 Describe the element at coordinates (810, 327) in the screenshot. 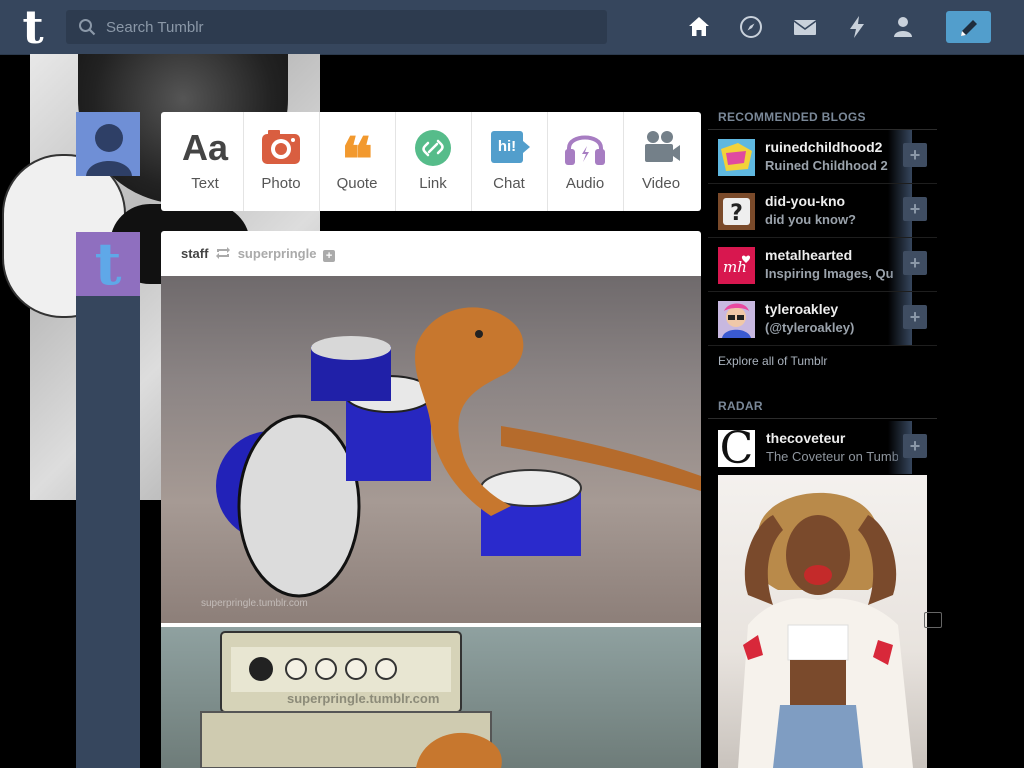

I see `blog-title: (@tyleroakley)` at that location.